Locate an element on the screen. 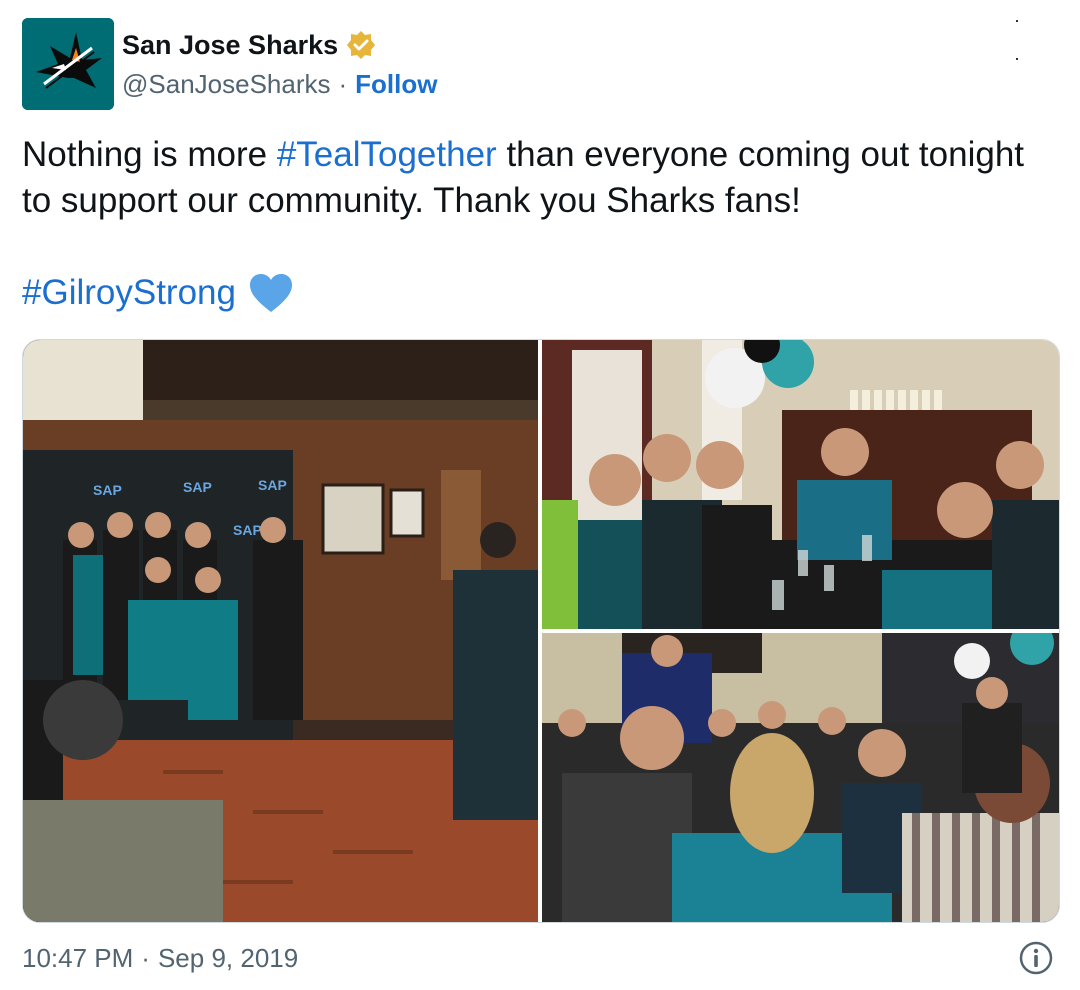 This screenshot has width=1080, height=990. corner-mark is located at coordinates (1017, 39).